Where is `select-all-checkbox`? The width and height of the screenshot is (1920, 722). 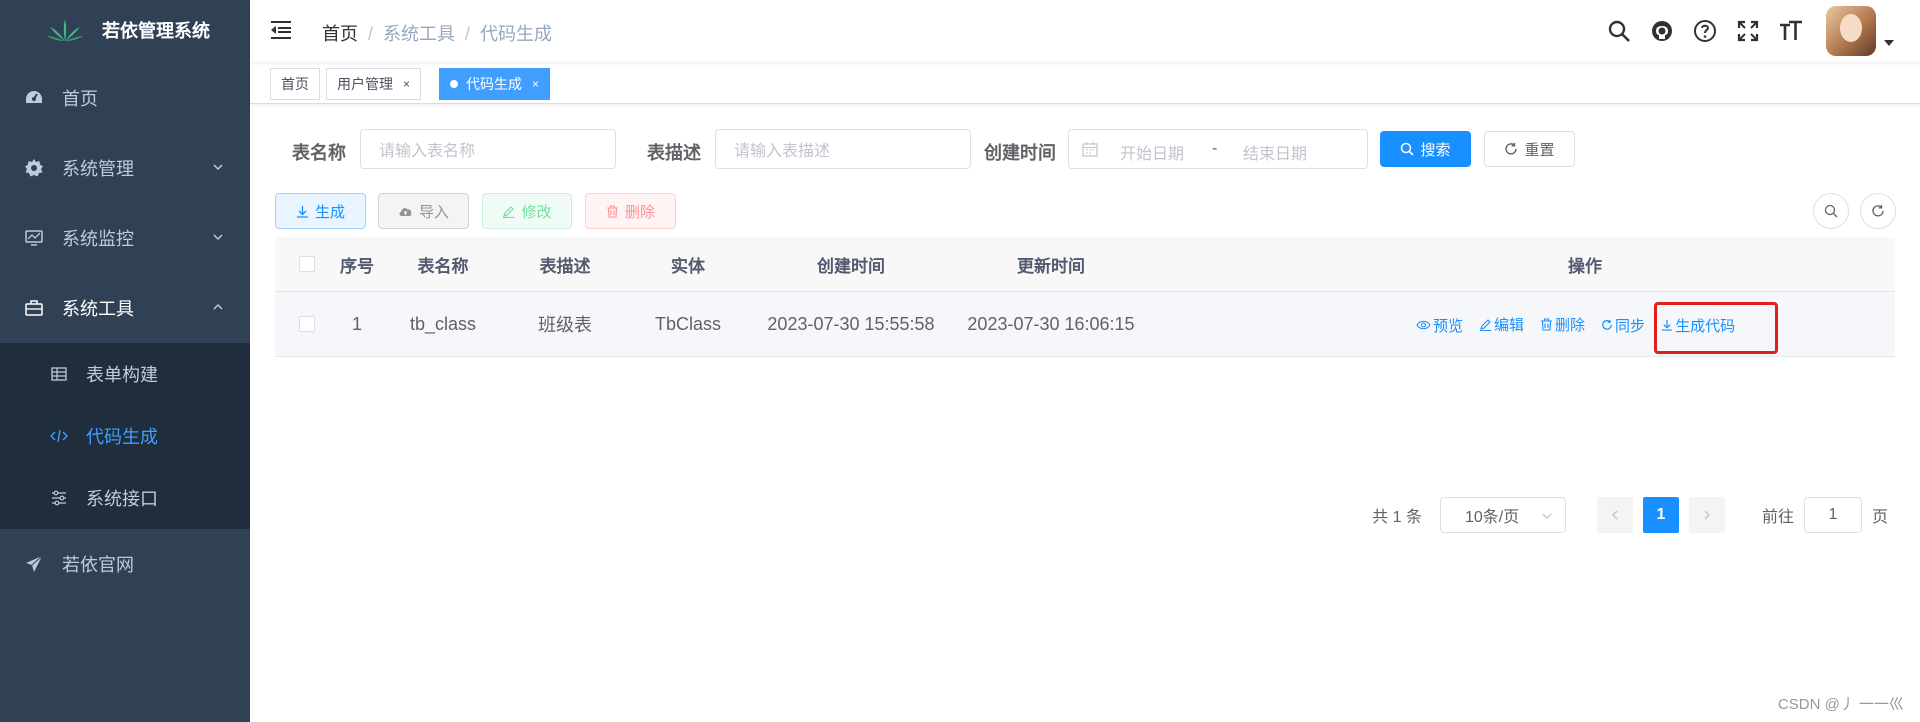 select-all-checkbox is located at coordinates (307, 264).